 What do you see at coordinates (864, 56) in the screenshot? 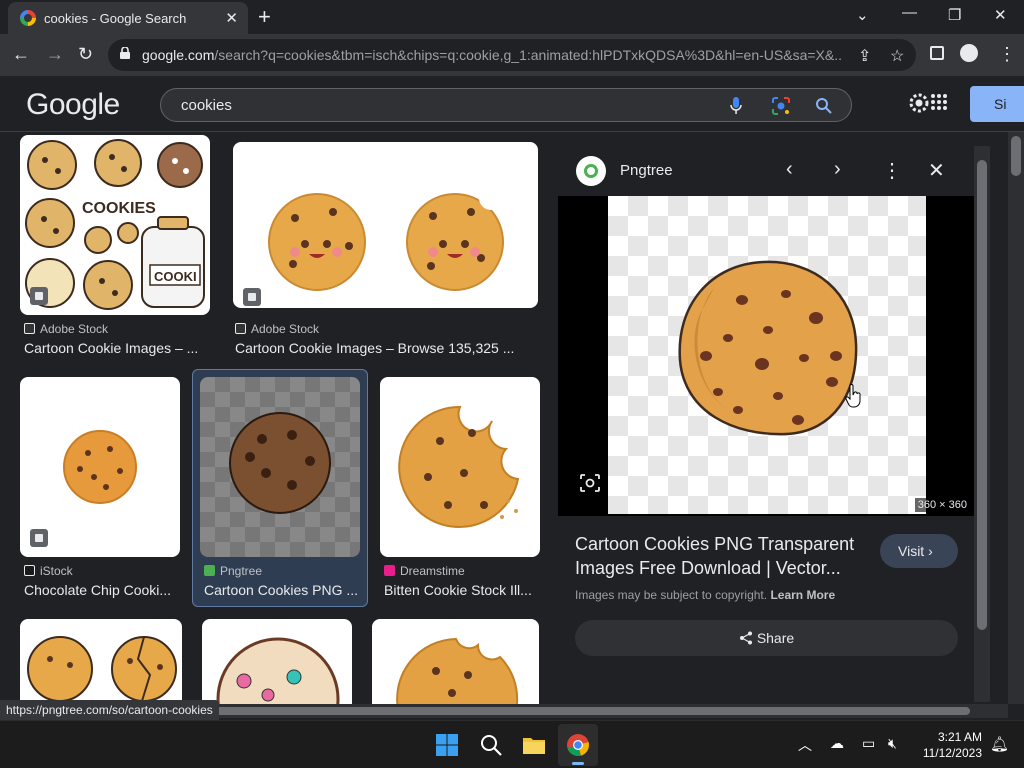
I see `share-page-icon: ⇪` at bounding box center [864, 56].